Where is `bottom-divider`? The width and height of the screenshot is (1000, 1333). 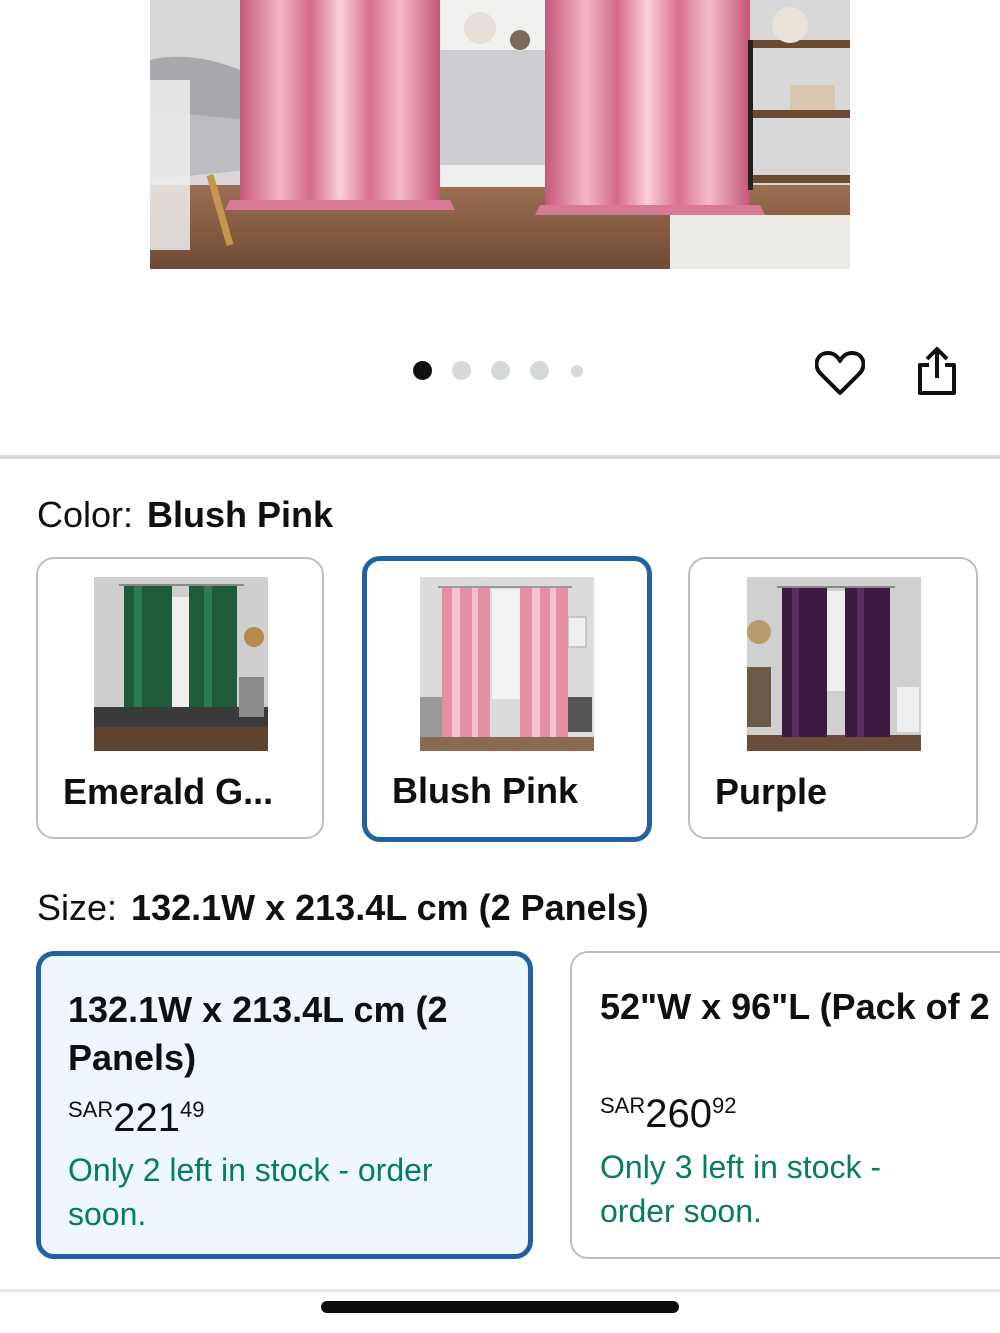 bottom-divider is located at coordinates (500, 1290).